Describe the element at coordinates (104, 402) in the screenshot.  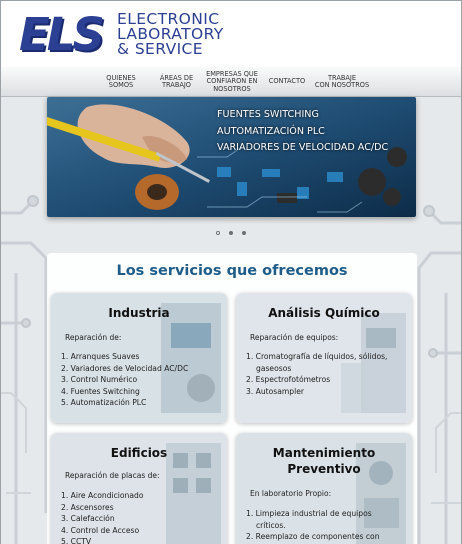
I see `list-item: 5. Automatización PLC` at that location.